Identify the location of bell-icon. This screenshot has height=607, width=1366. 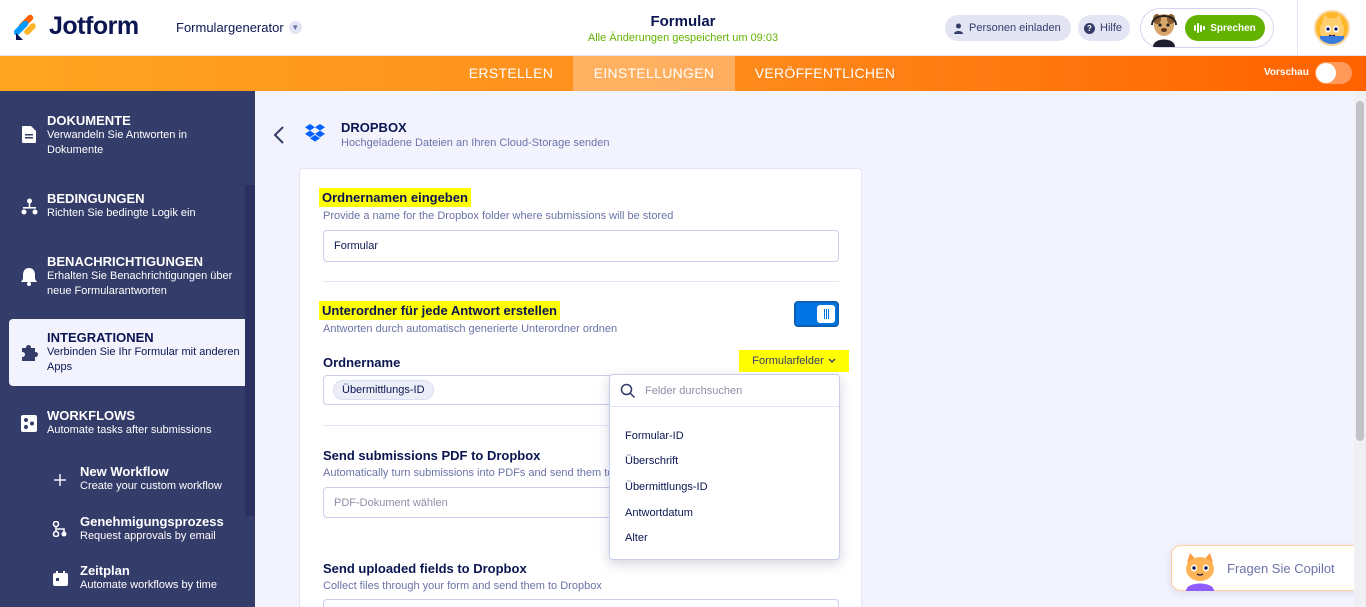
(29, 277).